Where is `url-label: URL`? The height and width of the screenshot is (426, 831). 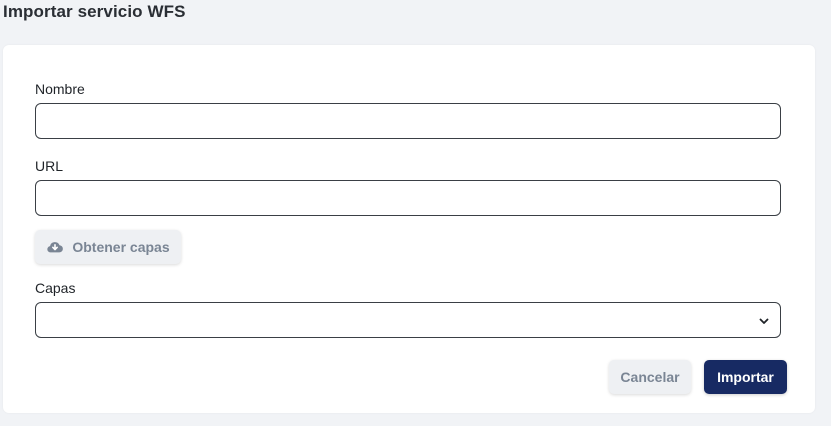
url-label: URL is located at coordinates (49, 166).